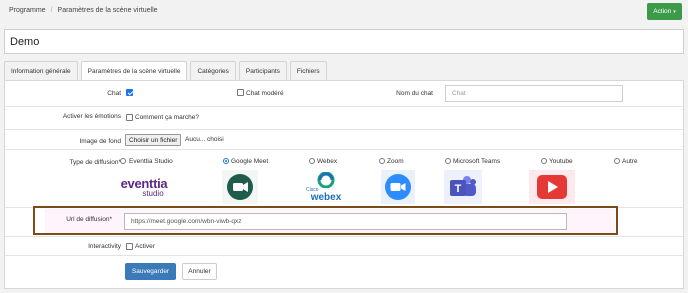 The image size is (688, 293). Describe the element at coordinates (186, 221) in the screenshot. I see `url-diffusion-value: https://meet.google.com/wbn-viwb-qxz` at that location.